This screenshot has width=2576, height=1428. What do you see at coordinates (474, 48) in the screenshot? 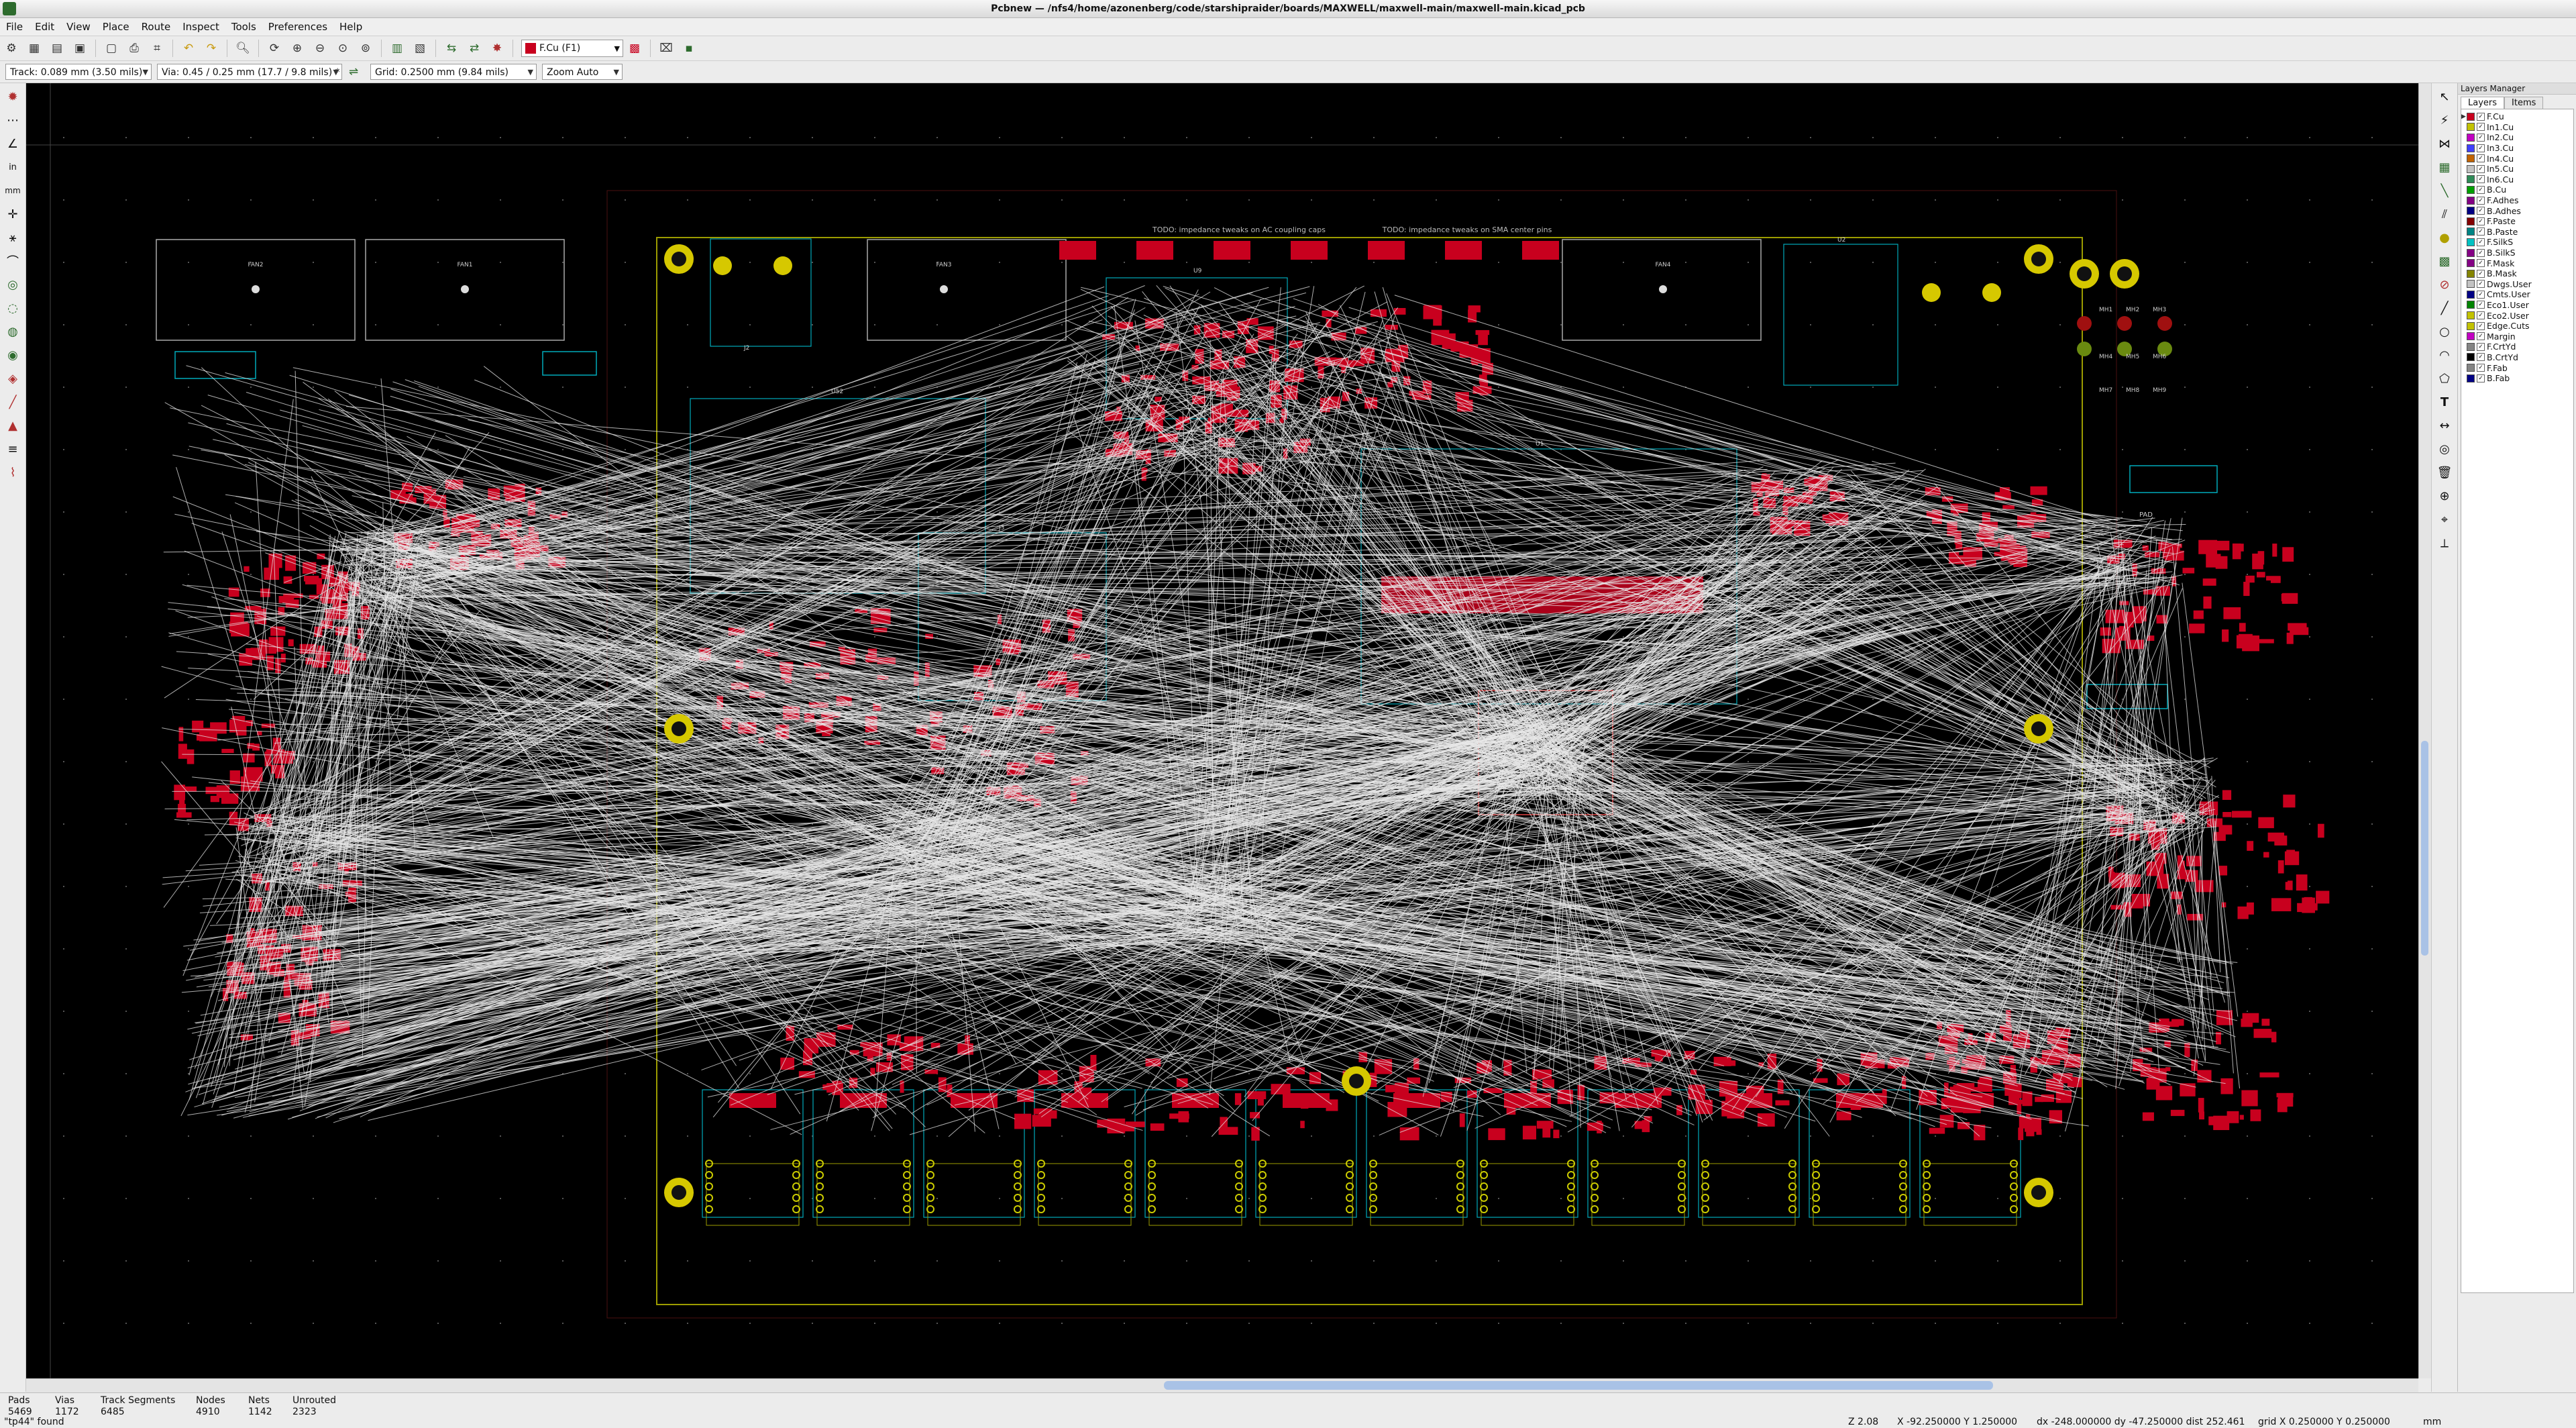
I see `update-pcb-icon: ⇄` at bounding box center [474, 48].